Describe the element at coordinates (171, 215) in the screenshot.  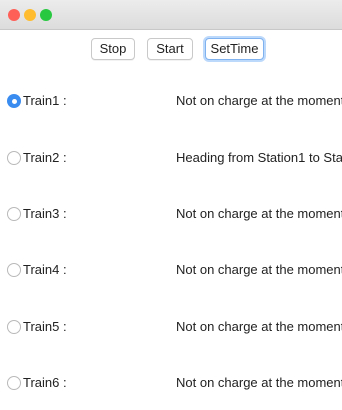
I see `train-row-3: Train3 : Not on charge at the moment.` at that location.